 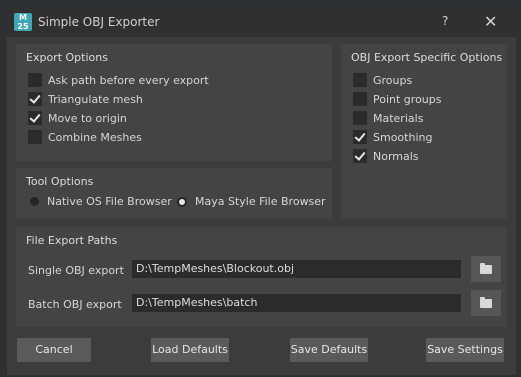 I want to click on single-browse-button, so click(x=486, y=269).